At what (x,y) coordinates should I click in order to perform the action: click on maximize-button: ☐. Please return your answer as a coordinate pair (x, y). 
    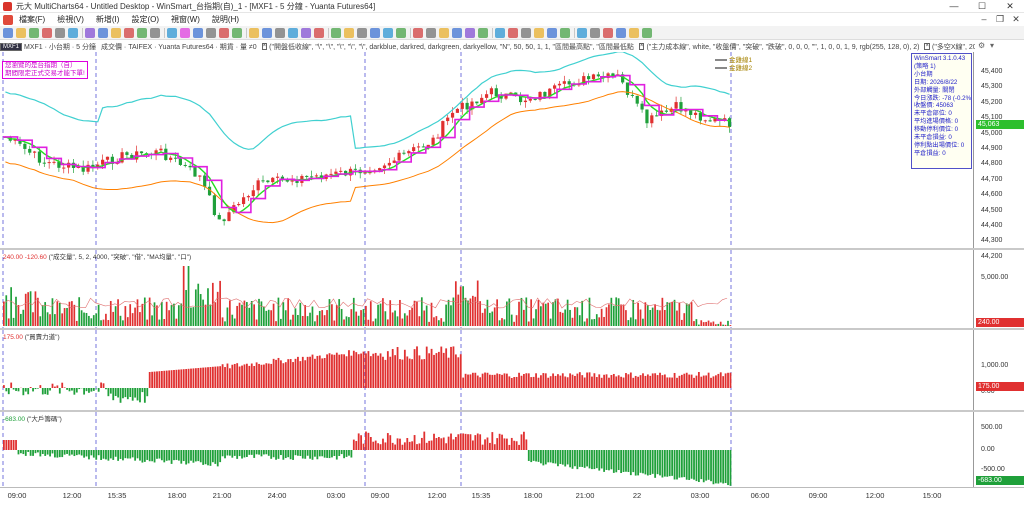
    Looking at the image, I should click on (982, 6).